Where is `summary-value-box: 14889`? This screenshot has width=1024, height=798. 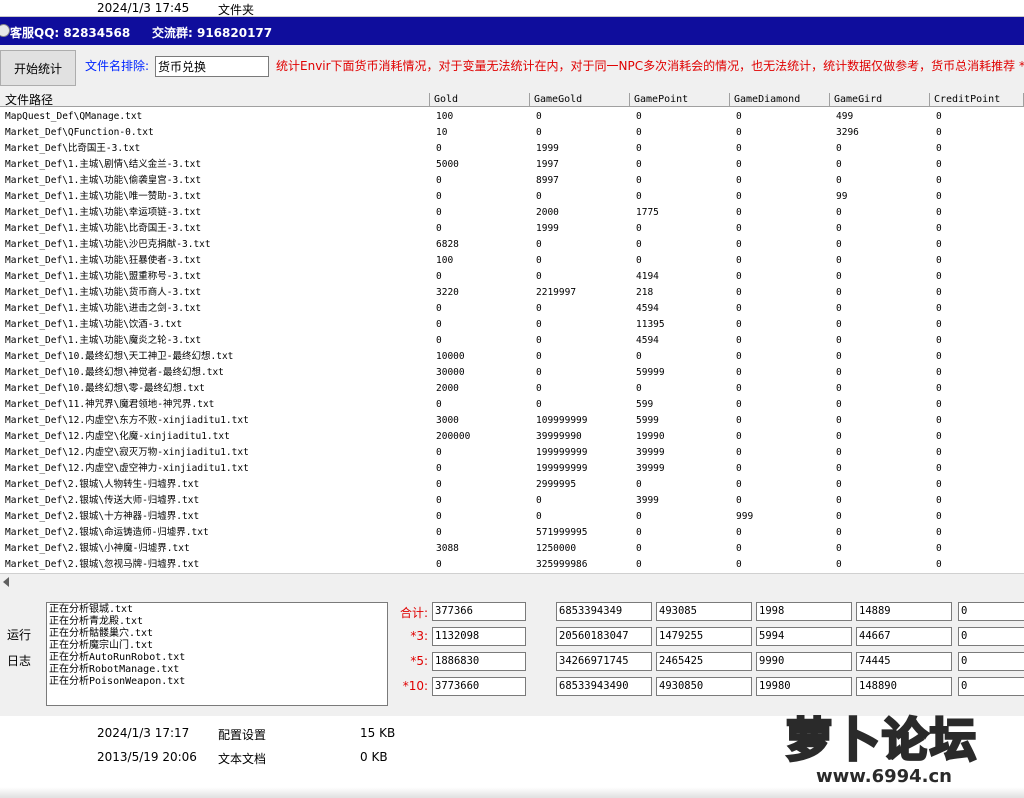
summary-value-box: 14889 is located at coordinates (904, 611).